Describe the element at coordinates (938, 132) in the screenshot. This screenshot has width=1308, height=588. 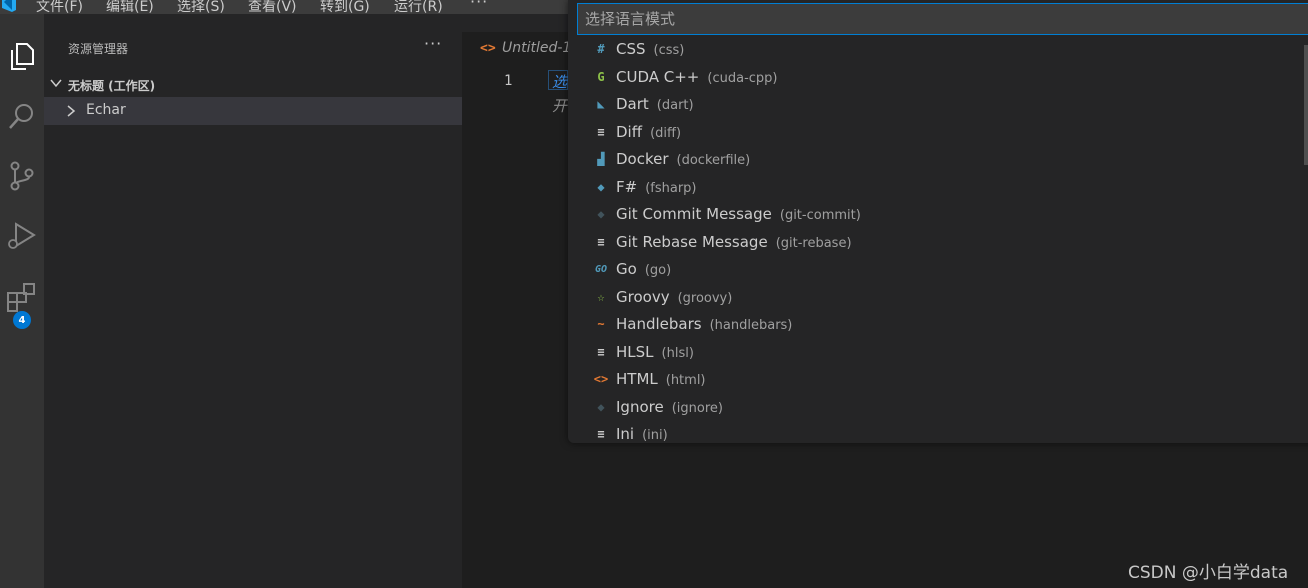
I see `language-list-item: ≡ Diff (diff)` at that location.